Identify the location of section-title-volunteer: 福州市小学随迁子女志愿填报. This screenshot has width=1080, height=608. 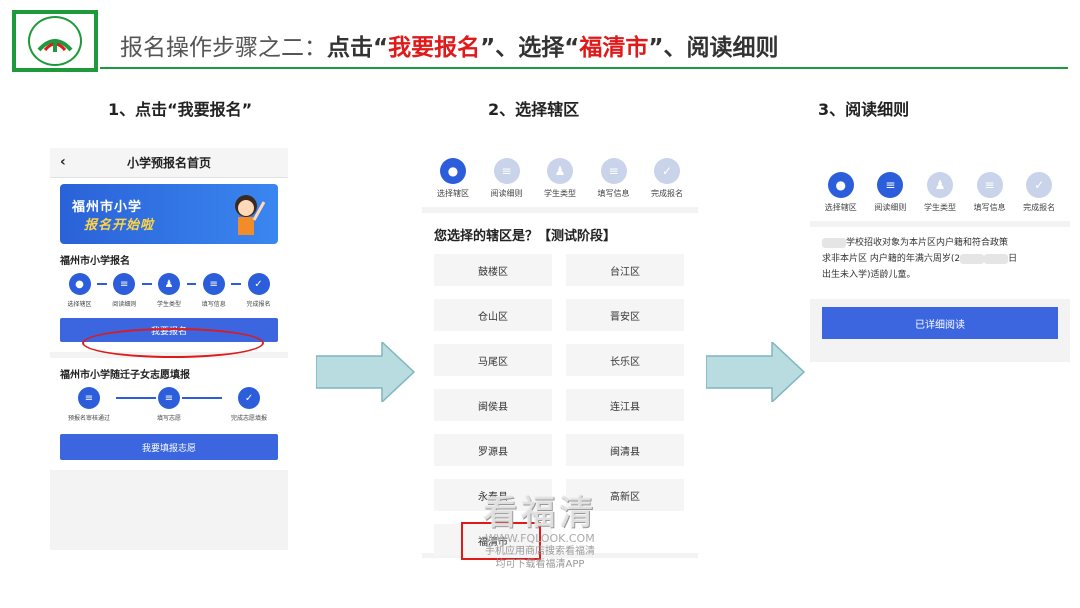
(125, 375).